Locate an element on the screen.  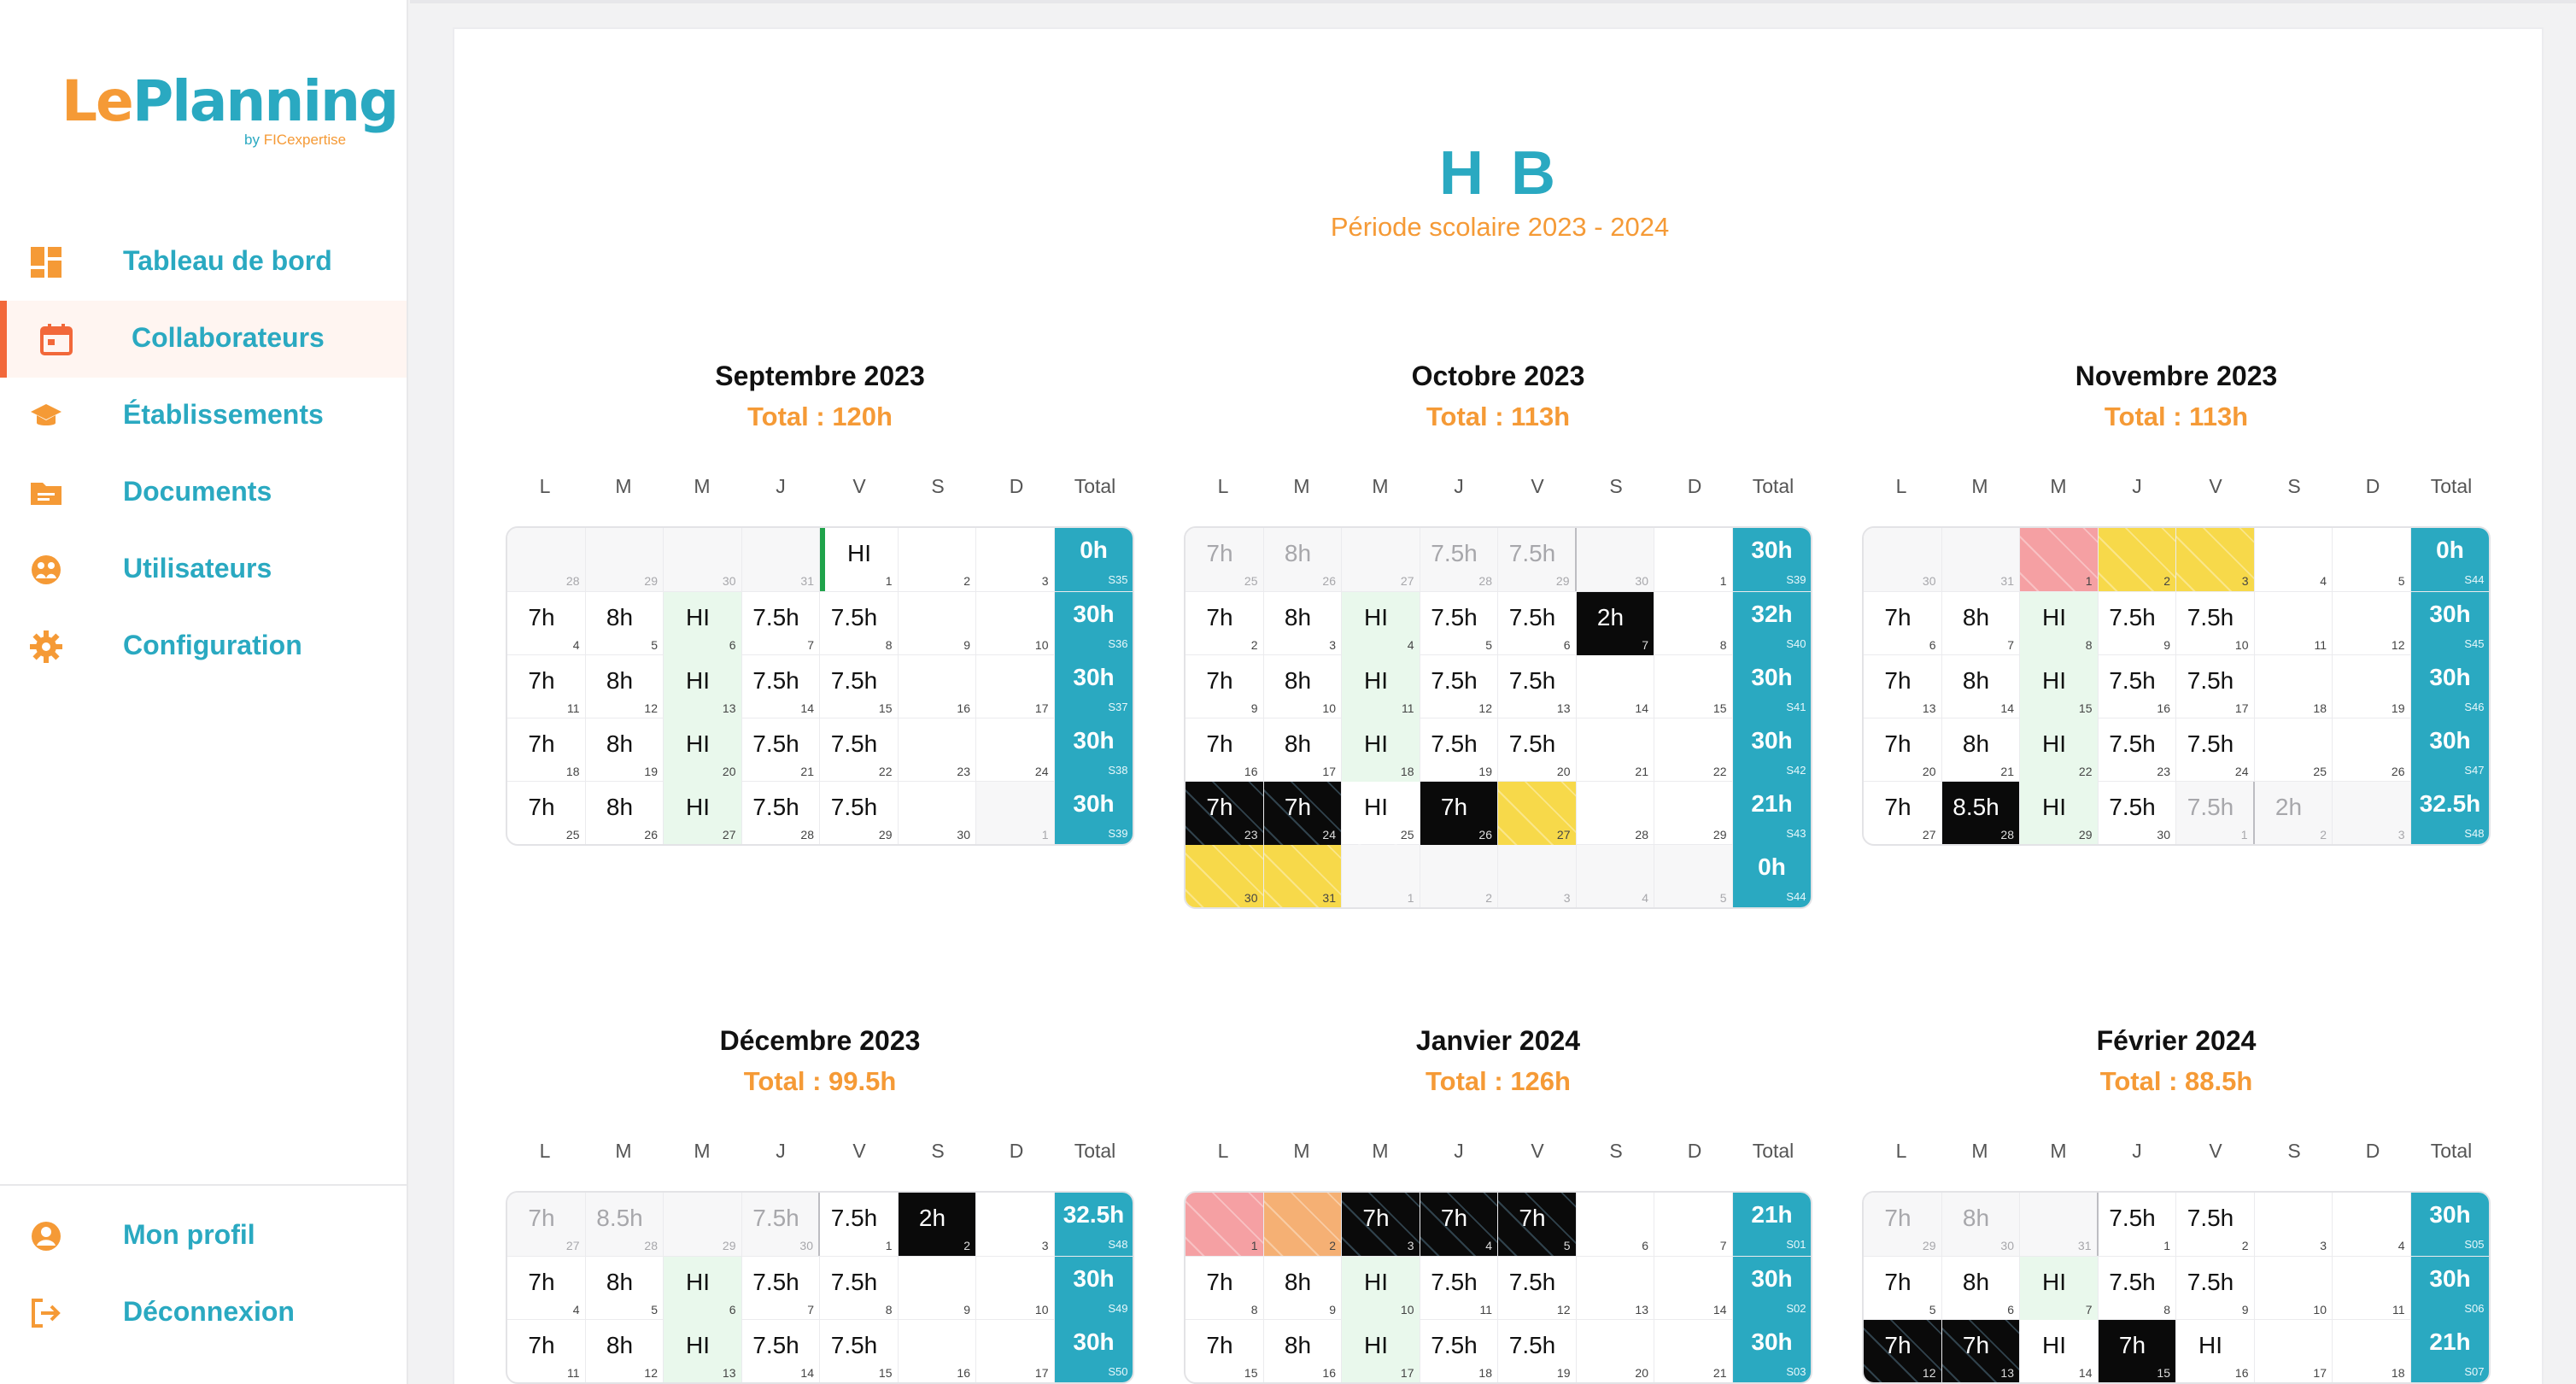
day-cell: 7.5h 30 is located at coordinates (2137, 813).